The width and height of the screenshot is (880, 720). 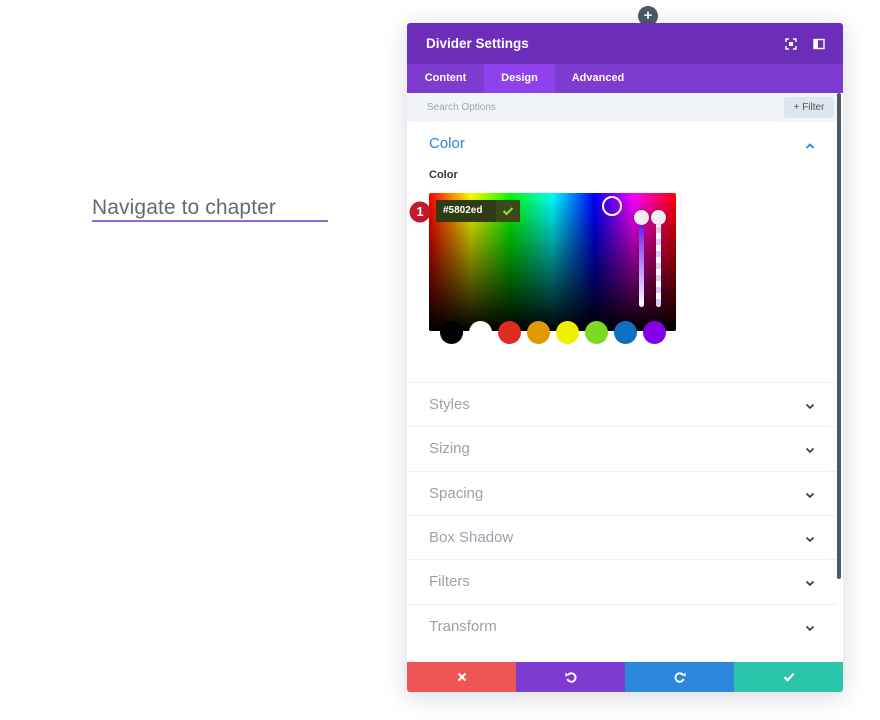 I want to click on filter-button: + Filter, so click(x=809, y=107).